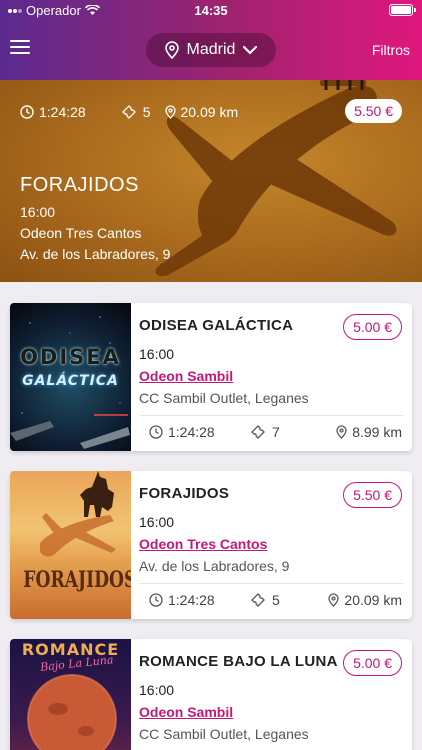 Image resolution: width=422 pixels, height=750 pixels. I want to click on poster-title: FORAJIDOS, so click(77, 580).